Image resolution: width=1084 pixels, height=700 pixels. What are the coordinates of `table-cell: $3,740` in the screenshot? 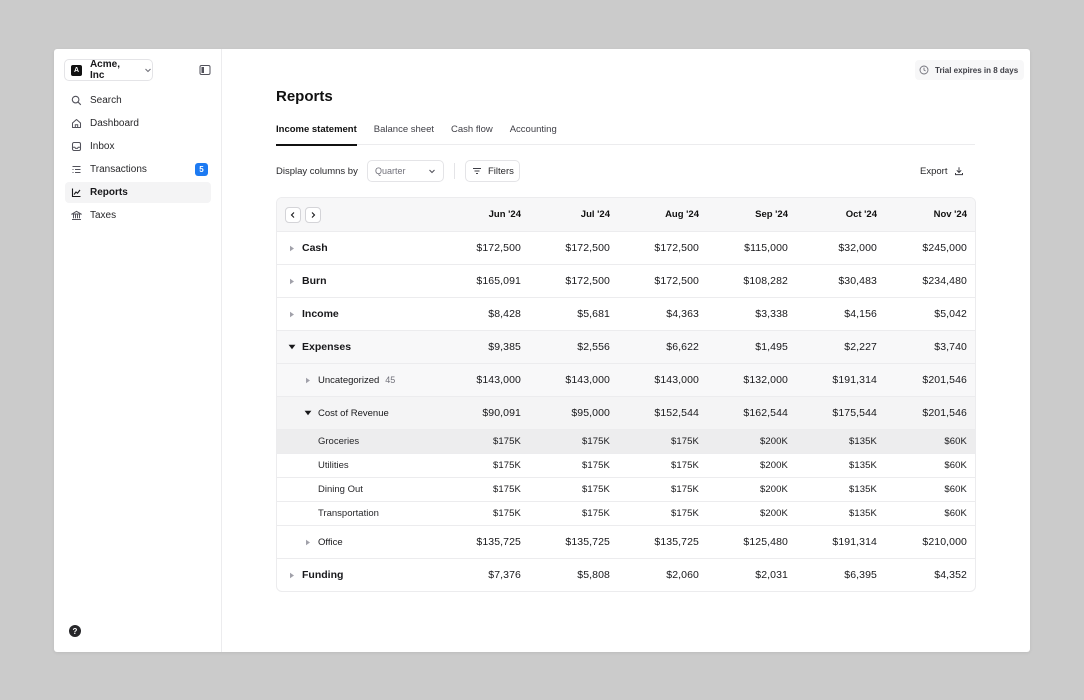 It's located at (950, 347).